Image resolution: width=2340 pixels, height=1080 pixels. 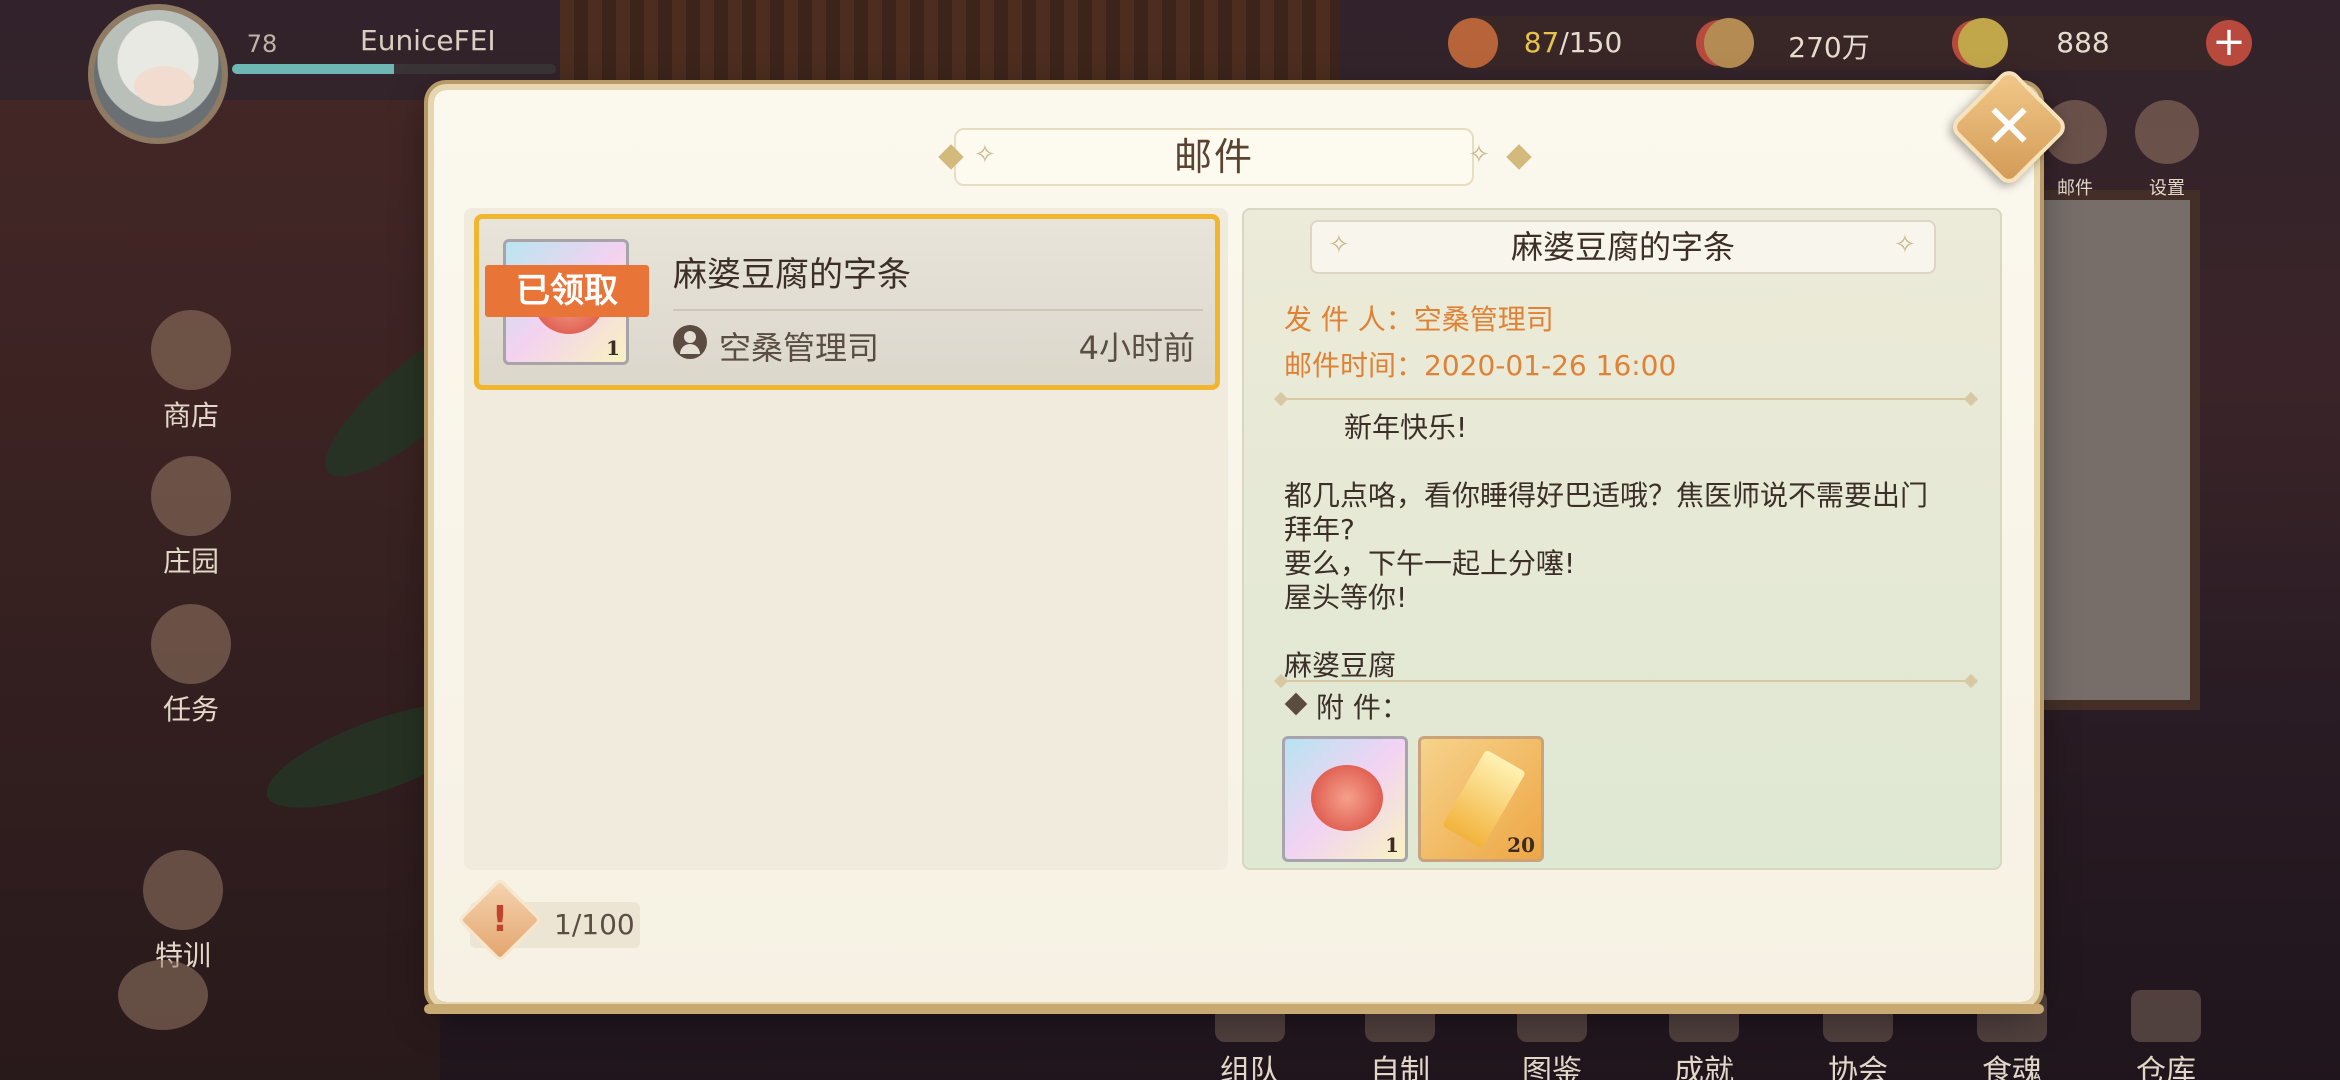 What do you see at coordinates (191, 496) in the screenshot?
I see `manor-icon` at bounding box center [191, 496].